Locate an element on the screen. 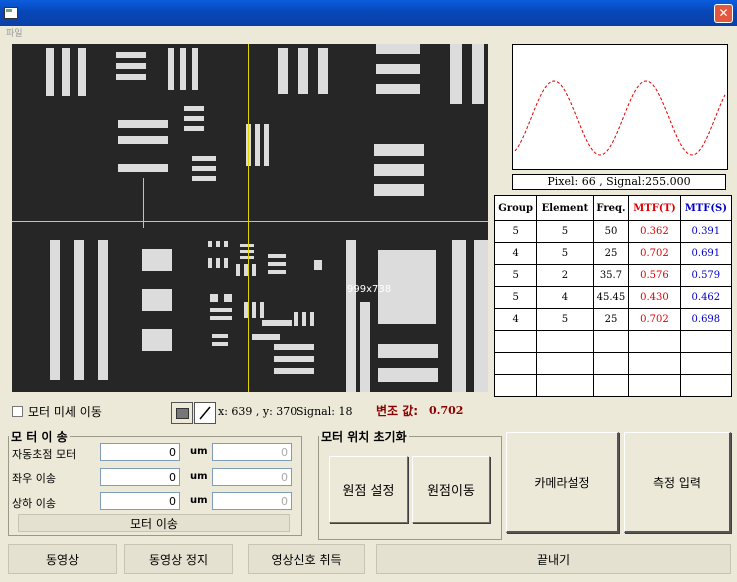 Image resolution: width=737 pixels, height=582 pixels. set-origin-button: 원점 설정 is located at coordinates (368, 489).